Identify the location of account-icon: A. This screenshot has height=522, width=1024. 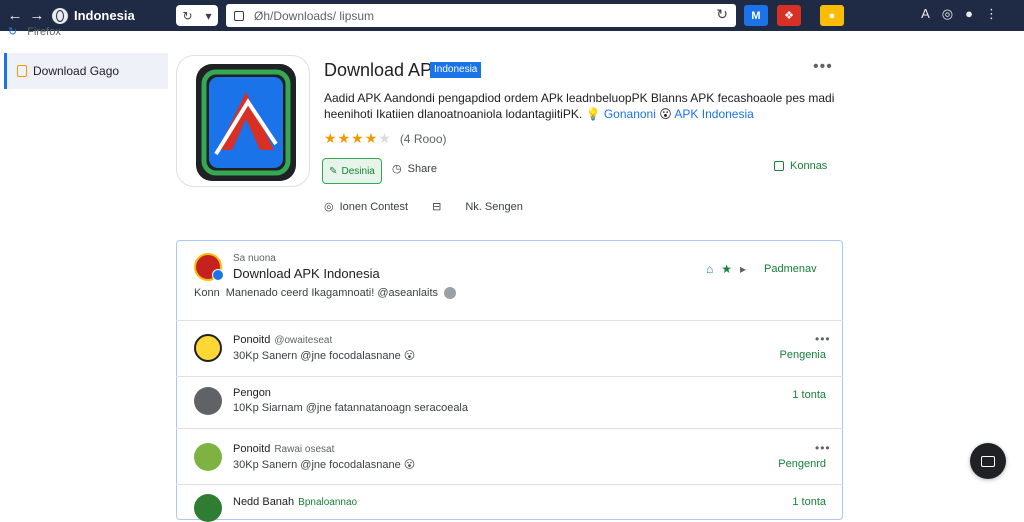
(925, 14).